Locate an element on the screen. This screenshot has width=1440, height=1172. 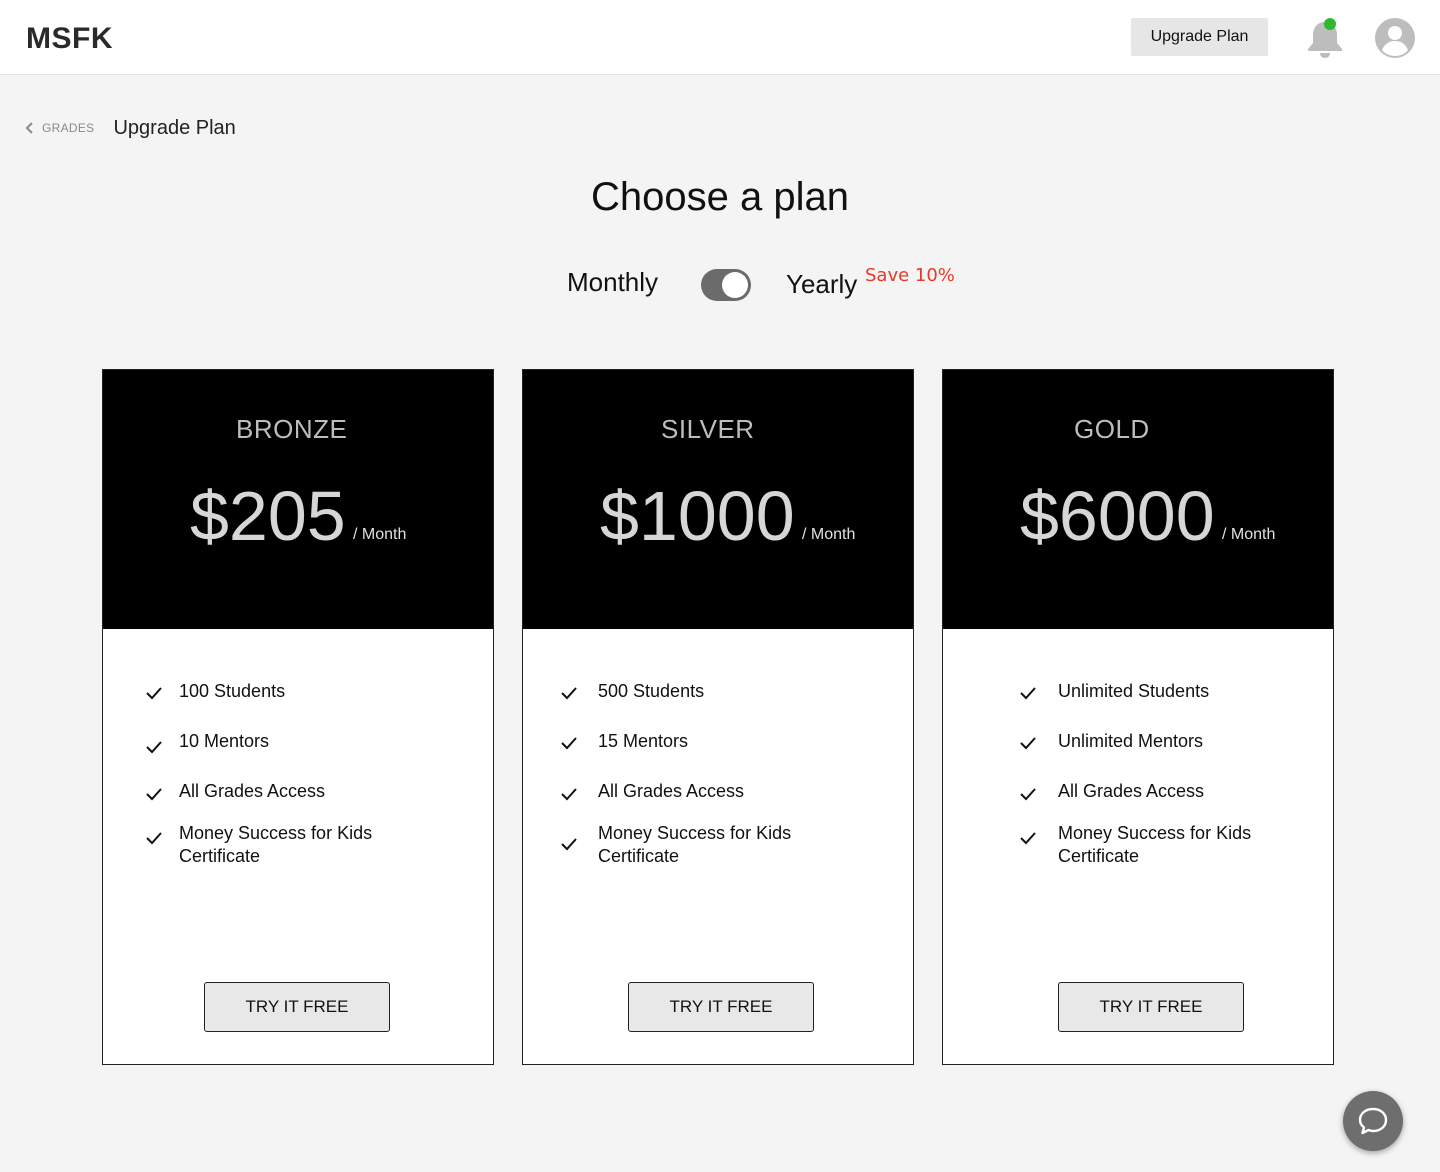
feature-item: 500 Students is located at coordinates (651, 691).